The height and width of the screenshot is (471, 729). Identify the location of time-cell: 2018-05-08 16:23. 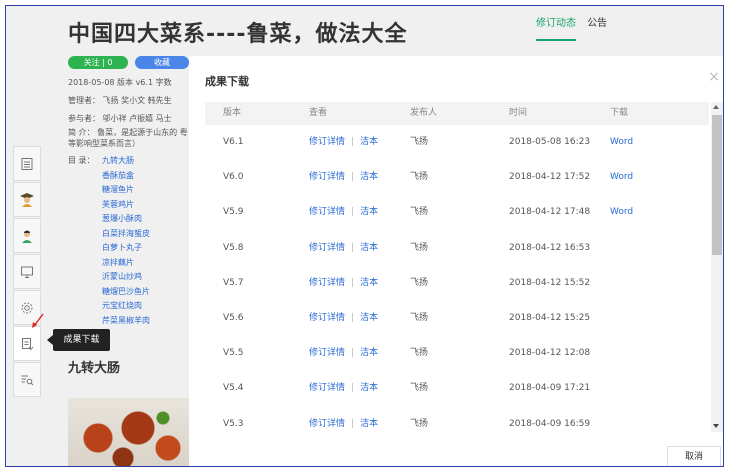
(550, 142).